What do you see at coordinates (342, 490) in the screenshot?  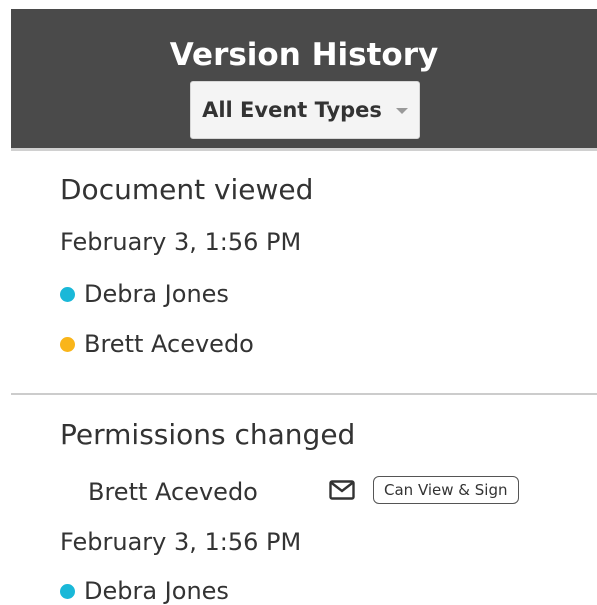 I see `mail-icon` at bounding box center [342, 490].